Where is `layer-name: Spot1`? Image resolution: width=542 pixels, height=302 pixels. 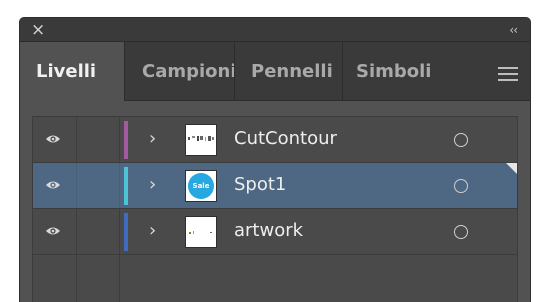
layer-name: Spot1 is located at coordinates (260, 185).